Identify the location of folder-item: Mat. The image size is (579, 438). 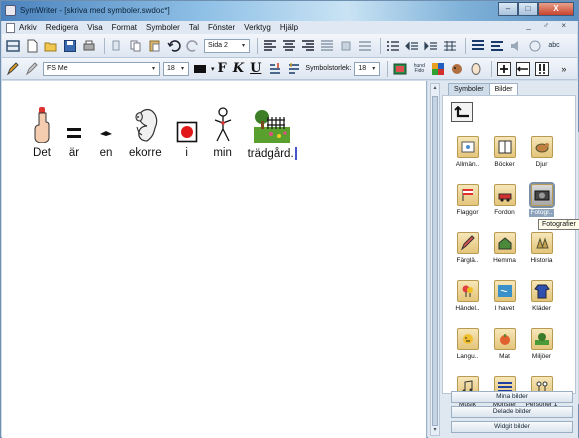
(504, 344).